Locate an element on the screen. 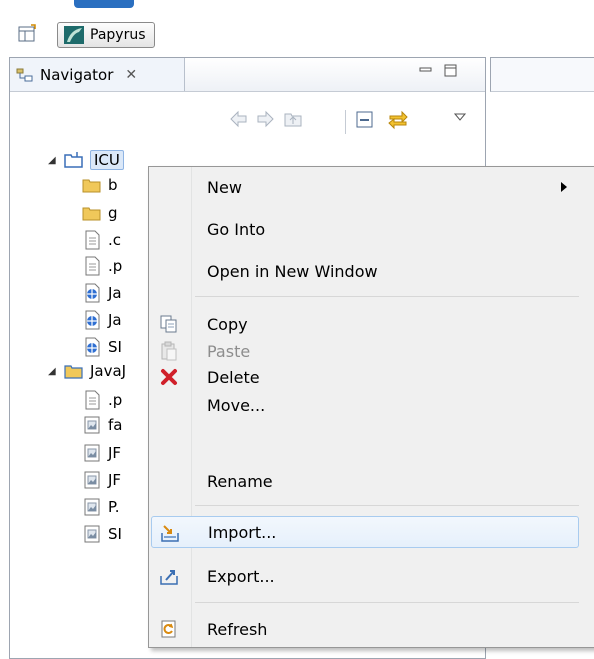  tree-item-label: ICU is located at coordinates (107, 160).